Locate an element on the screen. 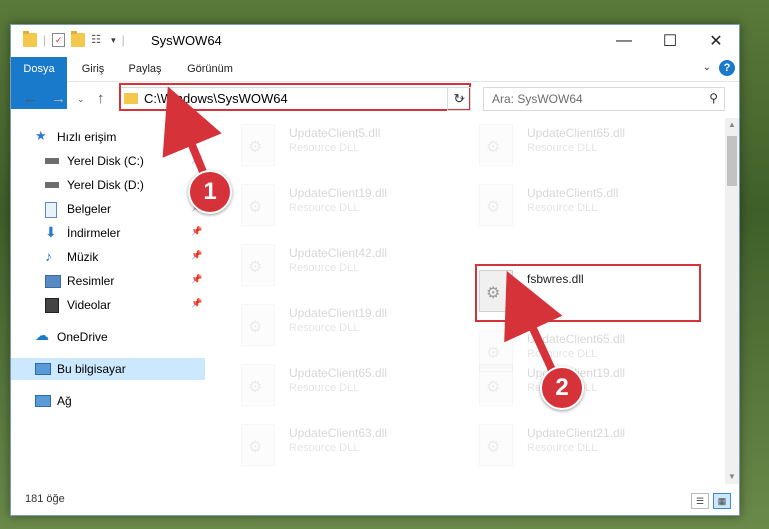 This screenshot has height=529, width=769. scroll-thumb is located at coordinates (732, 161).